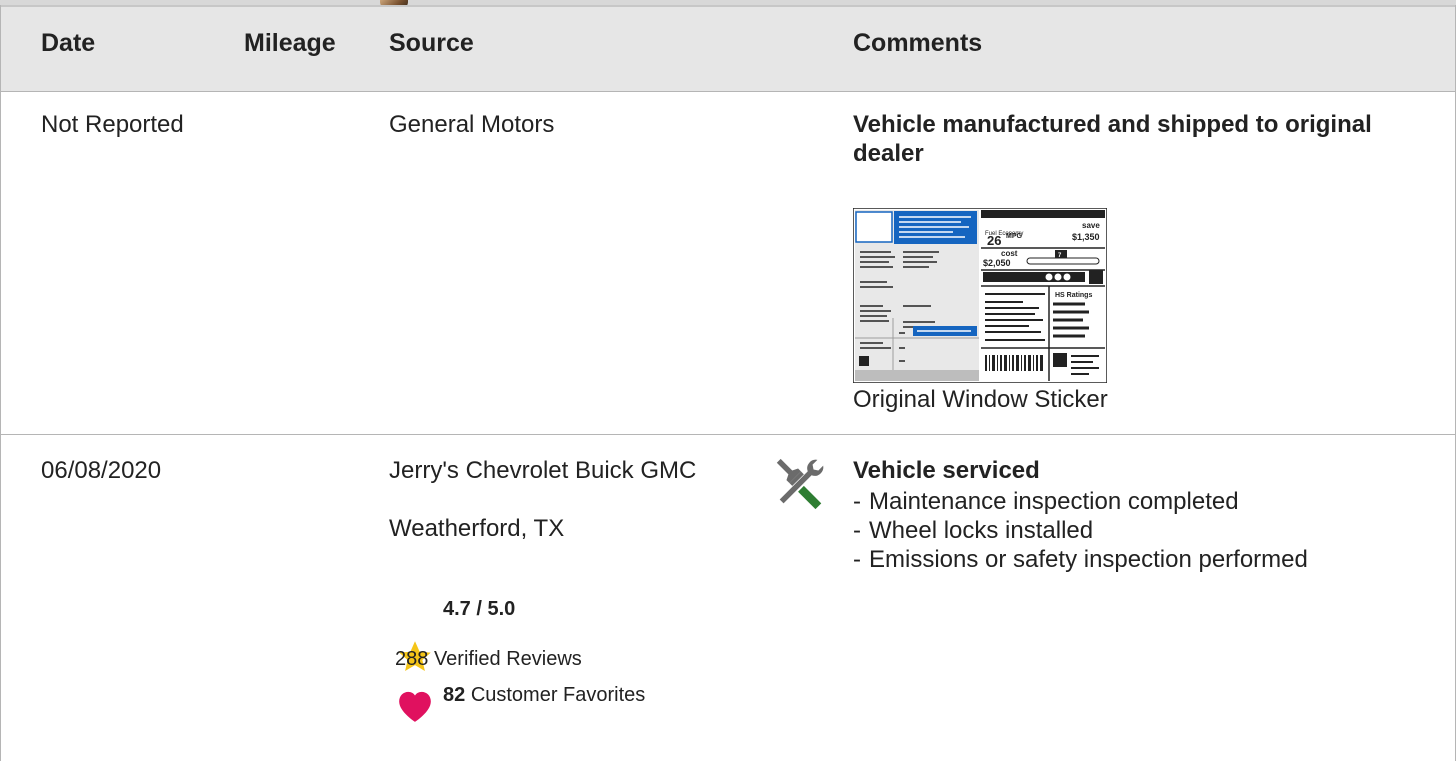  Describe the element at coordinates (415, 706) in the screenshot. I see `heart-icon` at that location.